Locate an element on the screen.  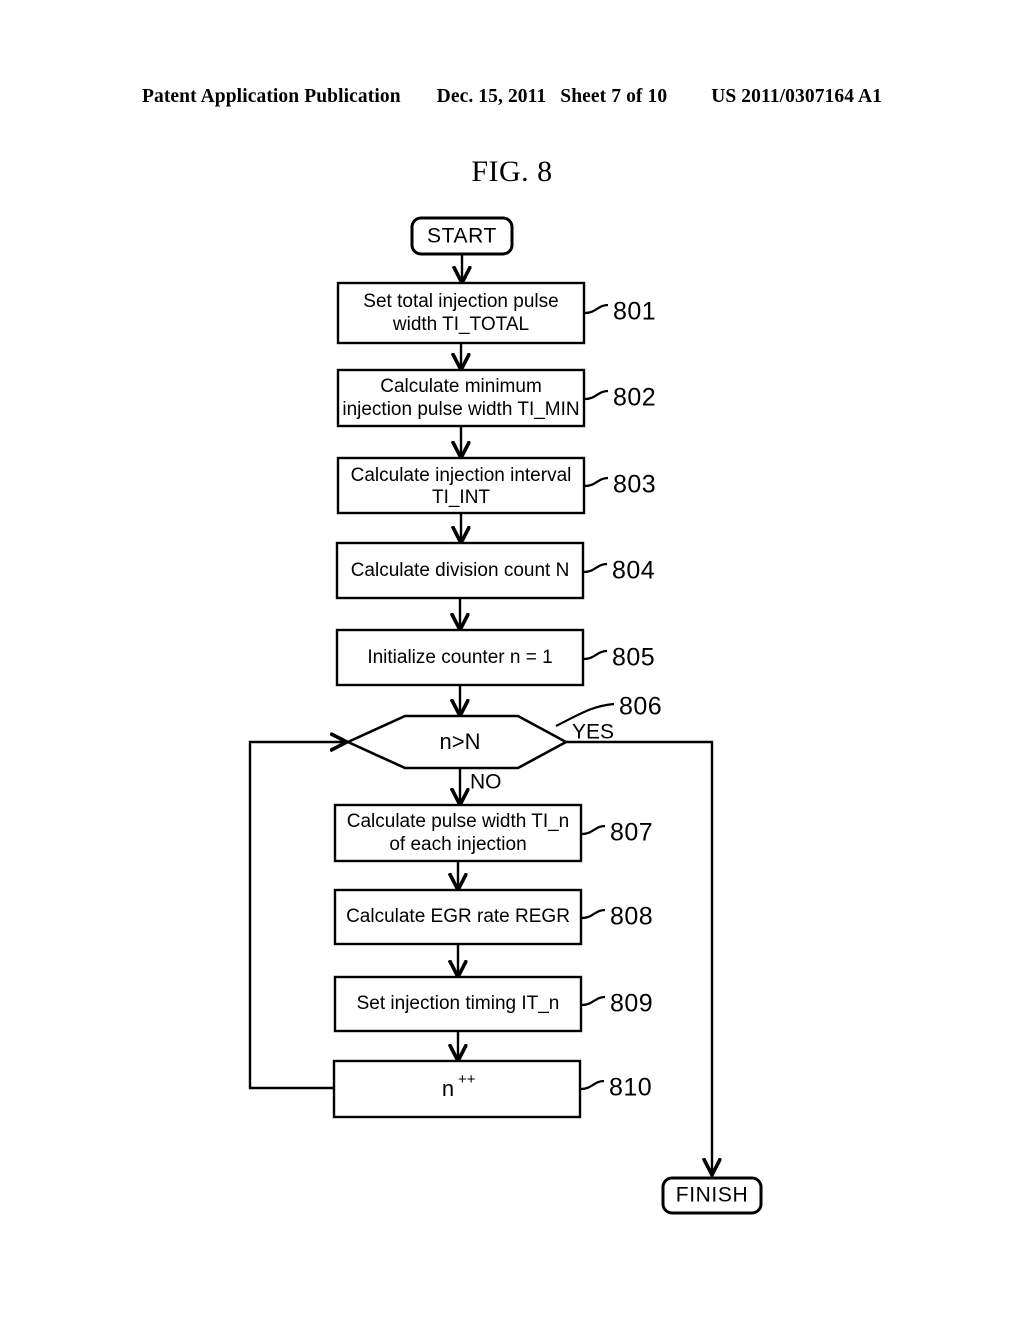
ref-806: 806 is located at coordinates (640, 707).